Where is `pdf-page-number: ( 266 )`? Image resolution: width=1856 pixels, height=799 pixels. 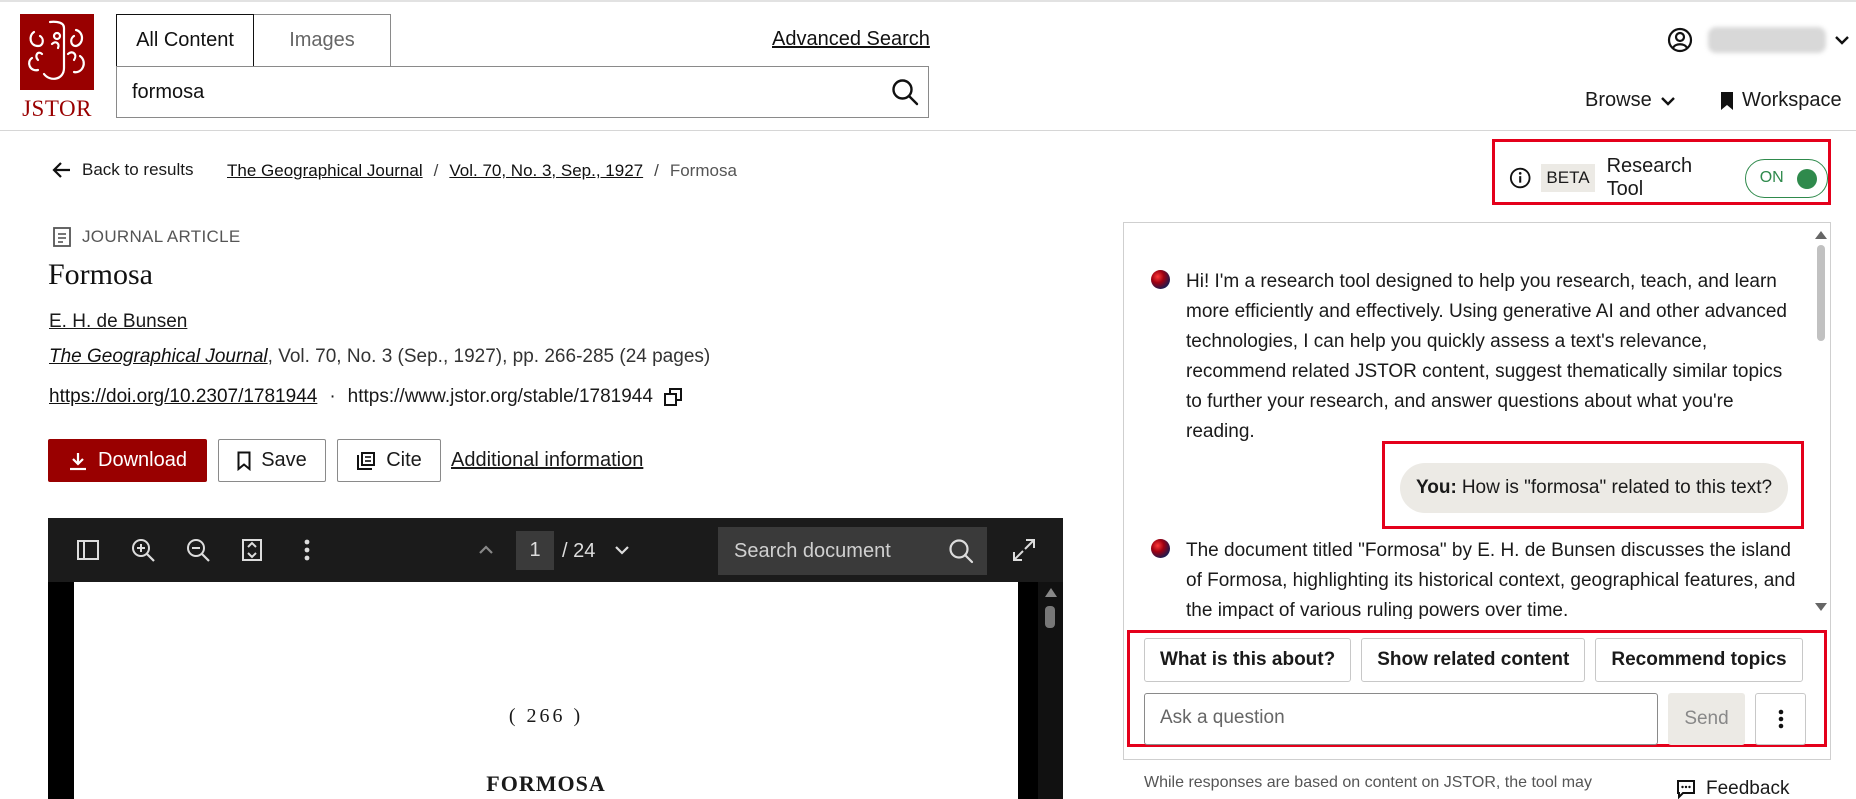 pdf-page-number: ( 266 ) is located at coordinates (546, 716).